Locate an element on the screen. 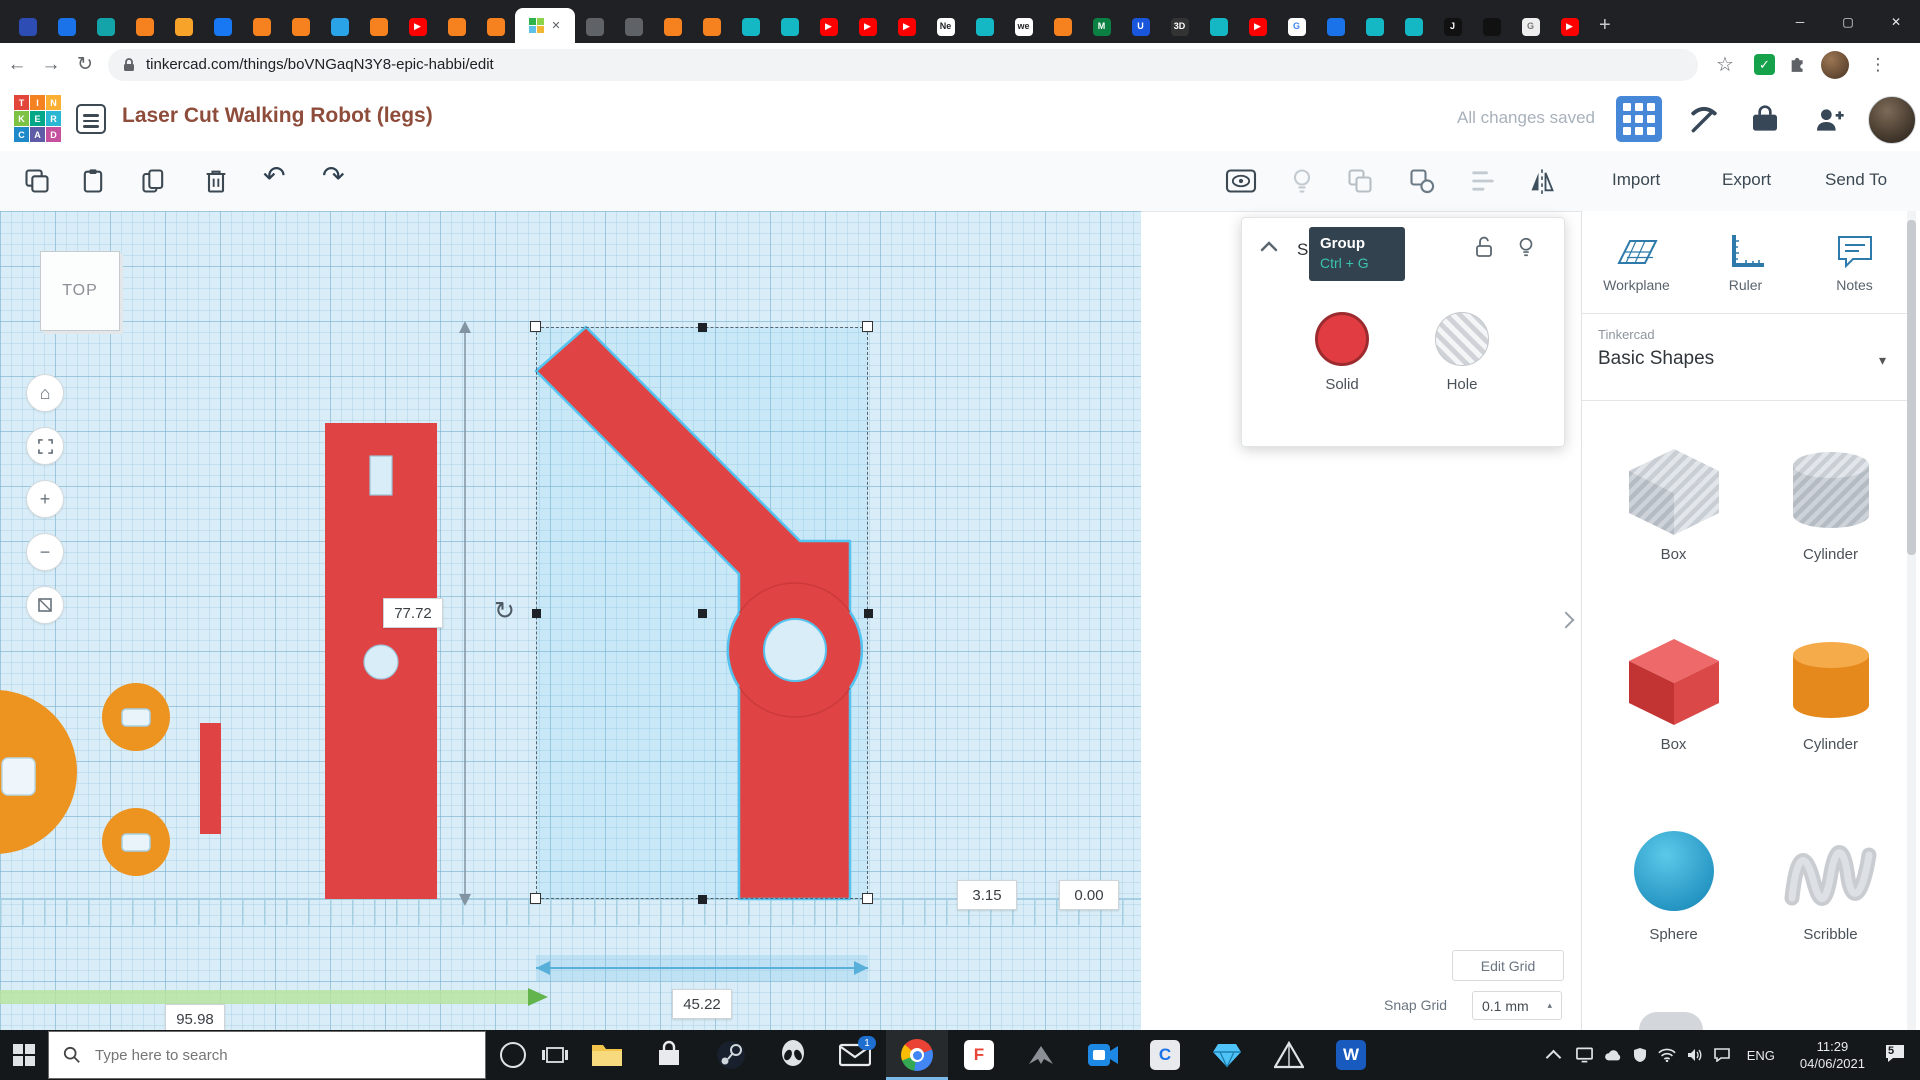 The image size is (1920, 1080). taskbar-icon-meet is located at coordinates (1103, 1055).